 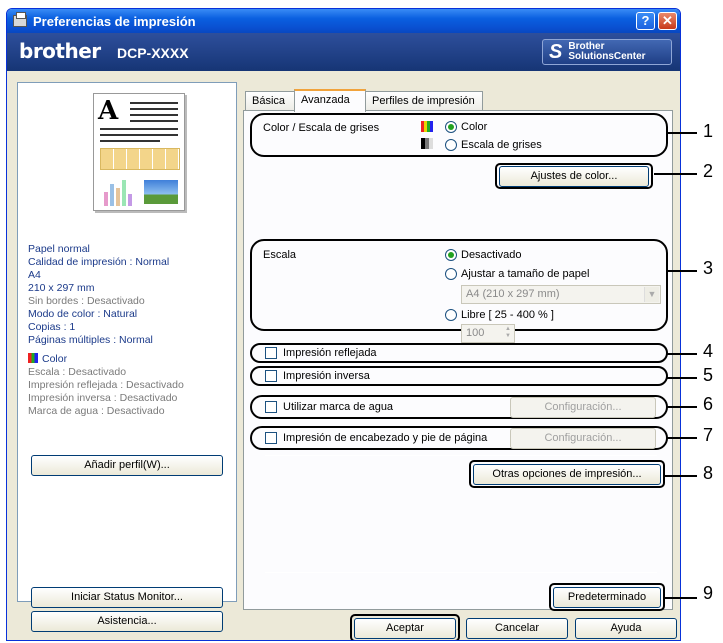 What do you see at coordinates (451, 145) in the screenshot?
I see `grayscale-radio` at bounding box center [451, 145].